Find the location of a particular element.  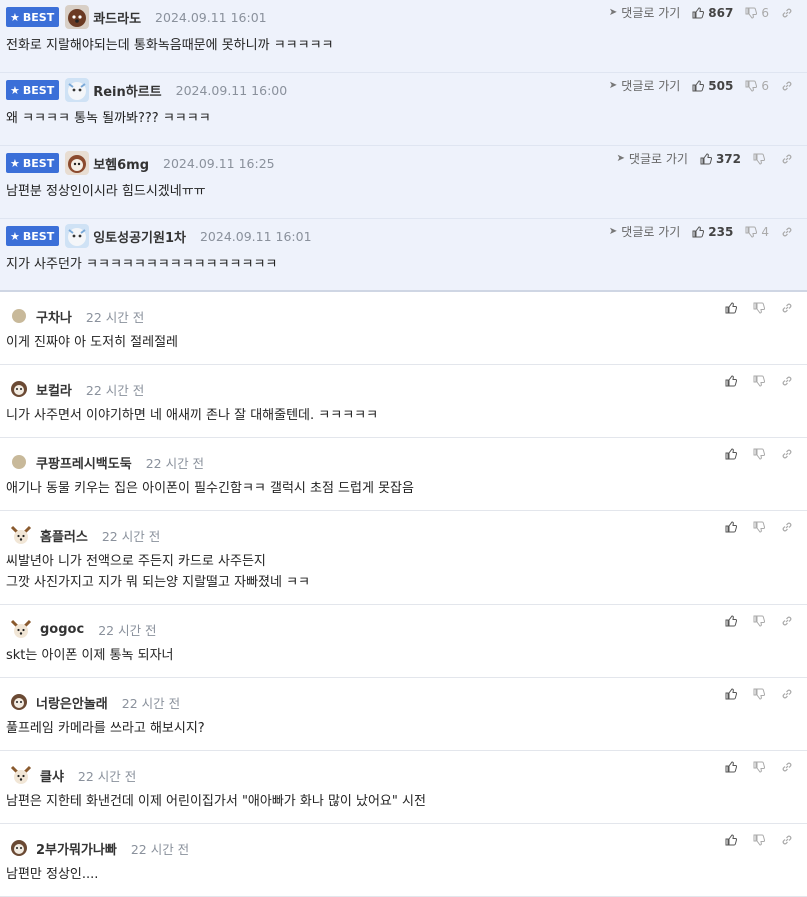

comment-header: ★ BEST 잉토성공기원1차 2024.09.11 16:01 is located at coordinates (159, 236).